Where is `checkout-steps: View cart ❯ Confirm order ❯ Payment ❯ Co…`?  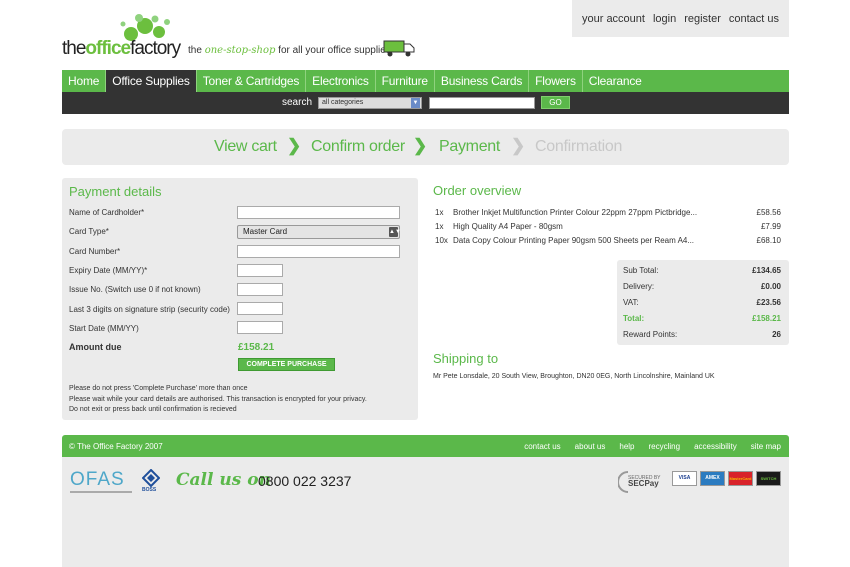
checkout-steps: View cart ❯ Confirm order ❯ Payment ❯ Co… is located at coordinates (425, 147).